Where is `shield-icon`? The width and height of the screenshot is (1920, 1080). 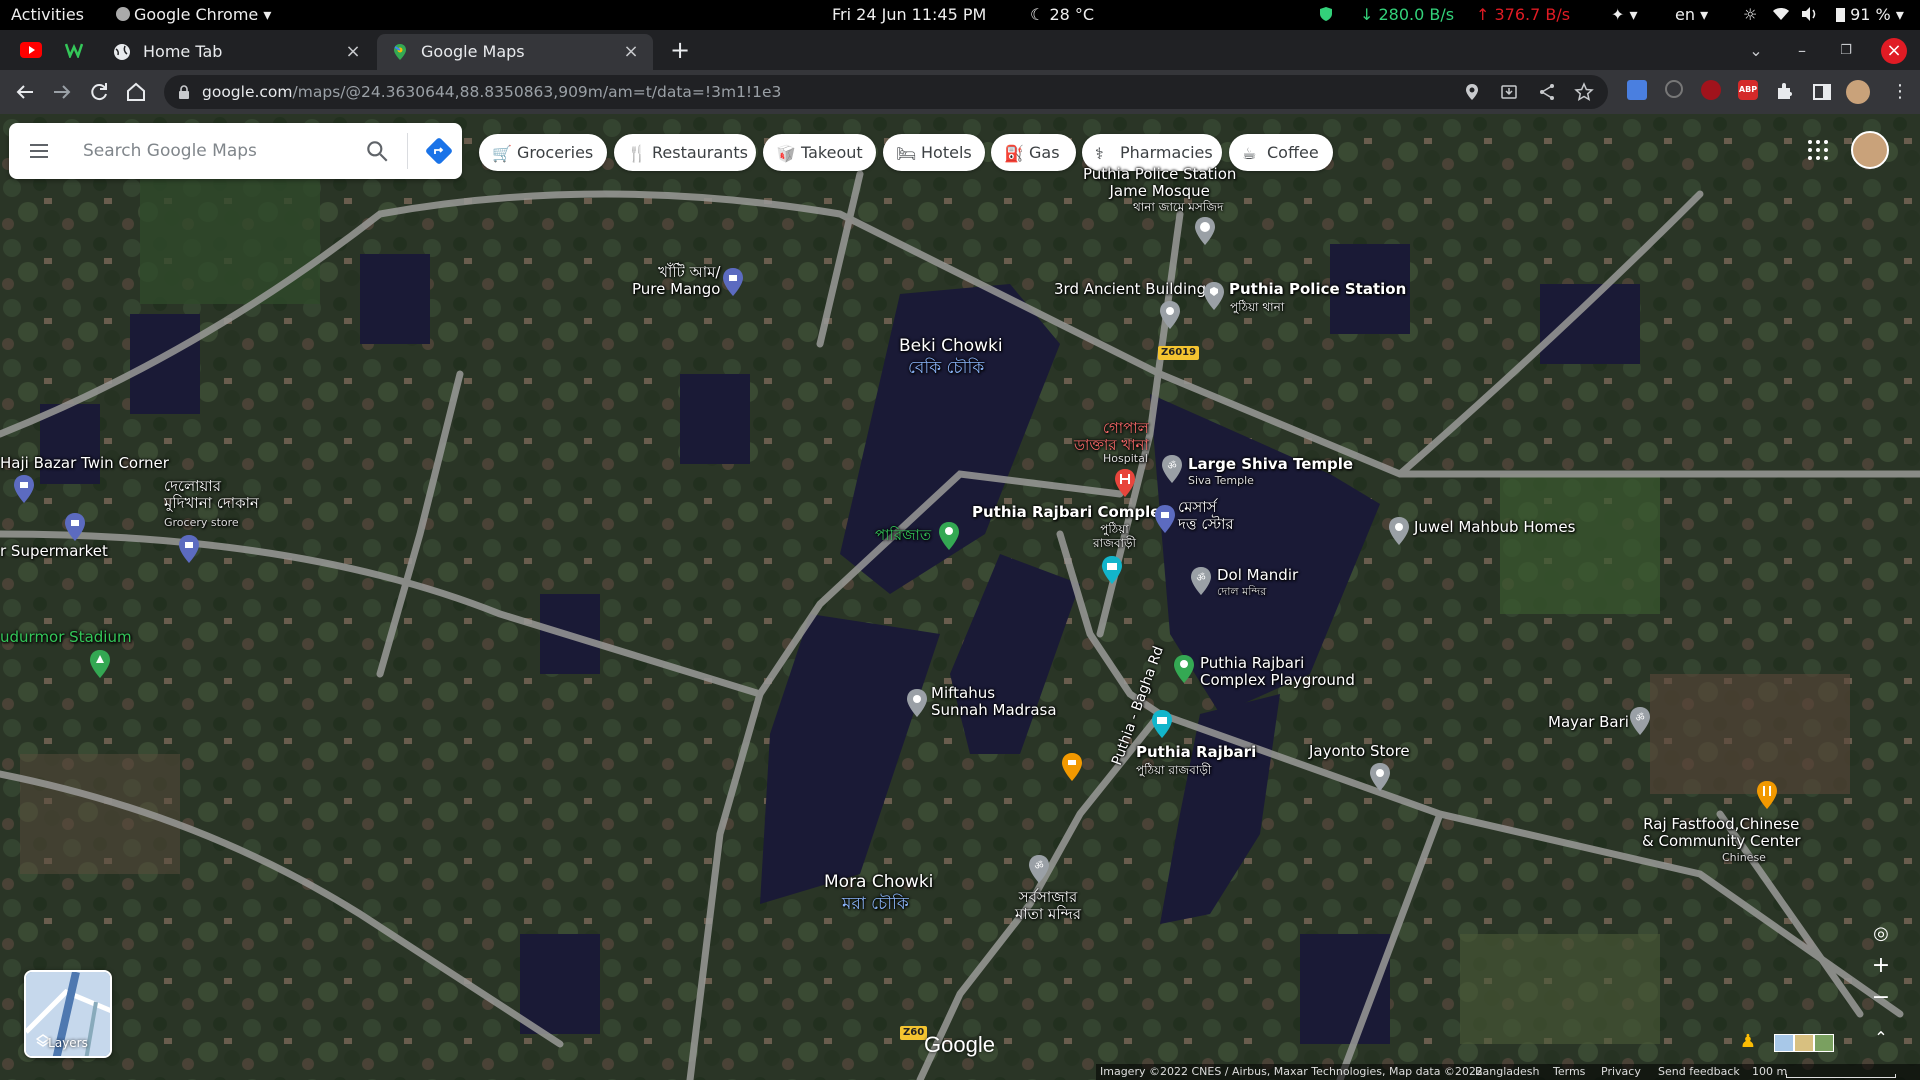
shield-icon is located at coordinates (1326, 15).